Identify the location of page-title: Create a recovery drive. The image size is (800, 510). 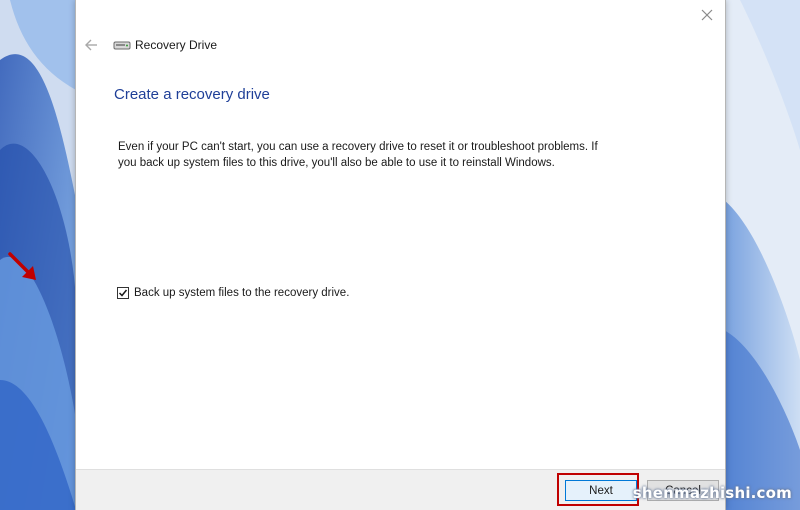
(192, 94).